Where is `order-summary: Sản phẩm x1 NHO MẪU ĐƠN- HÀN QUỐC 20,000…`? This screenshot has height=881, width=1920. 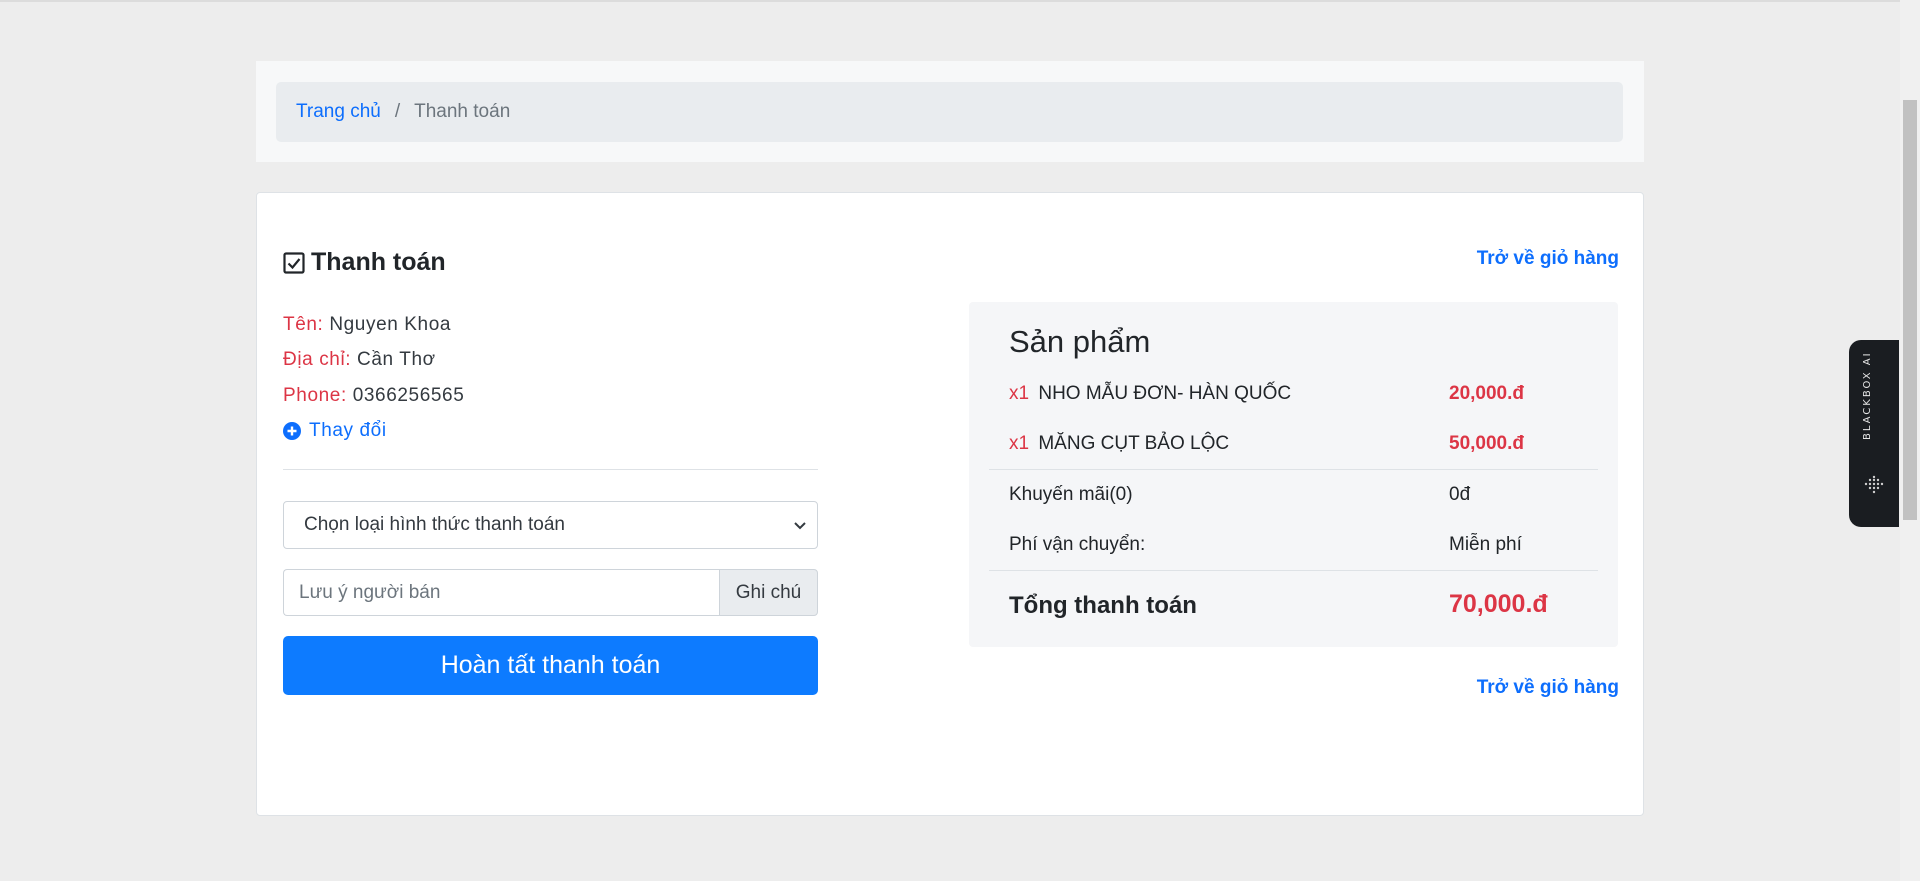
order-summary: Sản phẩm x1 NHO MẪU ĐƠN- HÀN QUỐC 20,000… is located at coordinates (1293, 474).